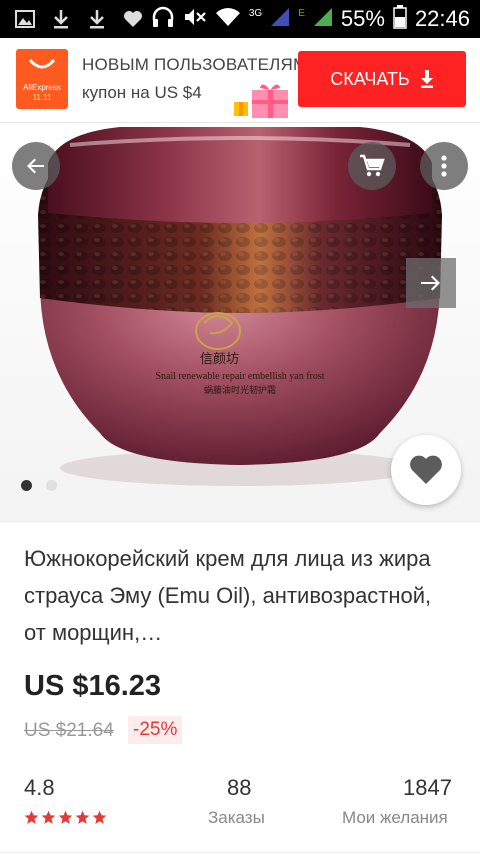 The width and height of the screenshot is (480, 854). Describe the element at coordinates (39, 787) in the screenshot. I see `rating-value: 4.8` at that location.